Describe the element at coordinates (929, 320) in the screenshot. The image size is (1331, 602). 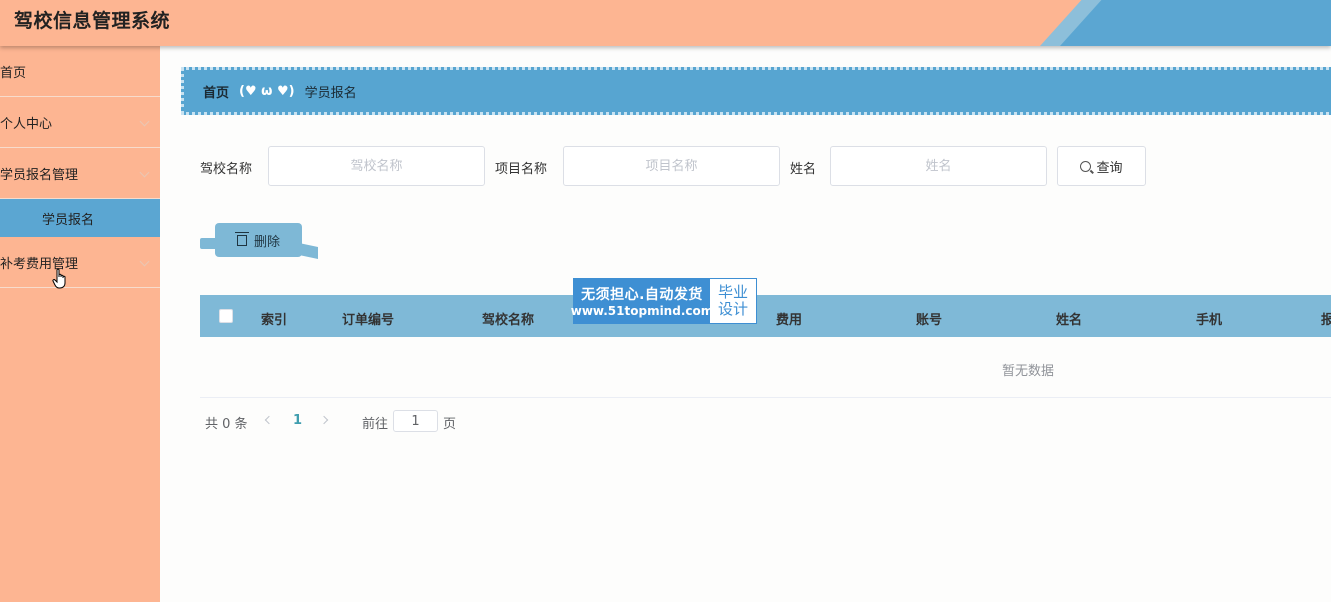
I see `column-header-account: 账号` at that location.